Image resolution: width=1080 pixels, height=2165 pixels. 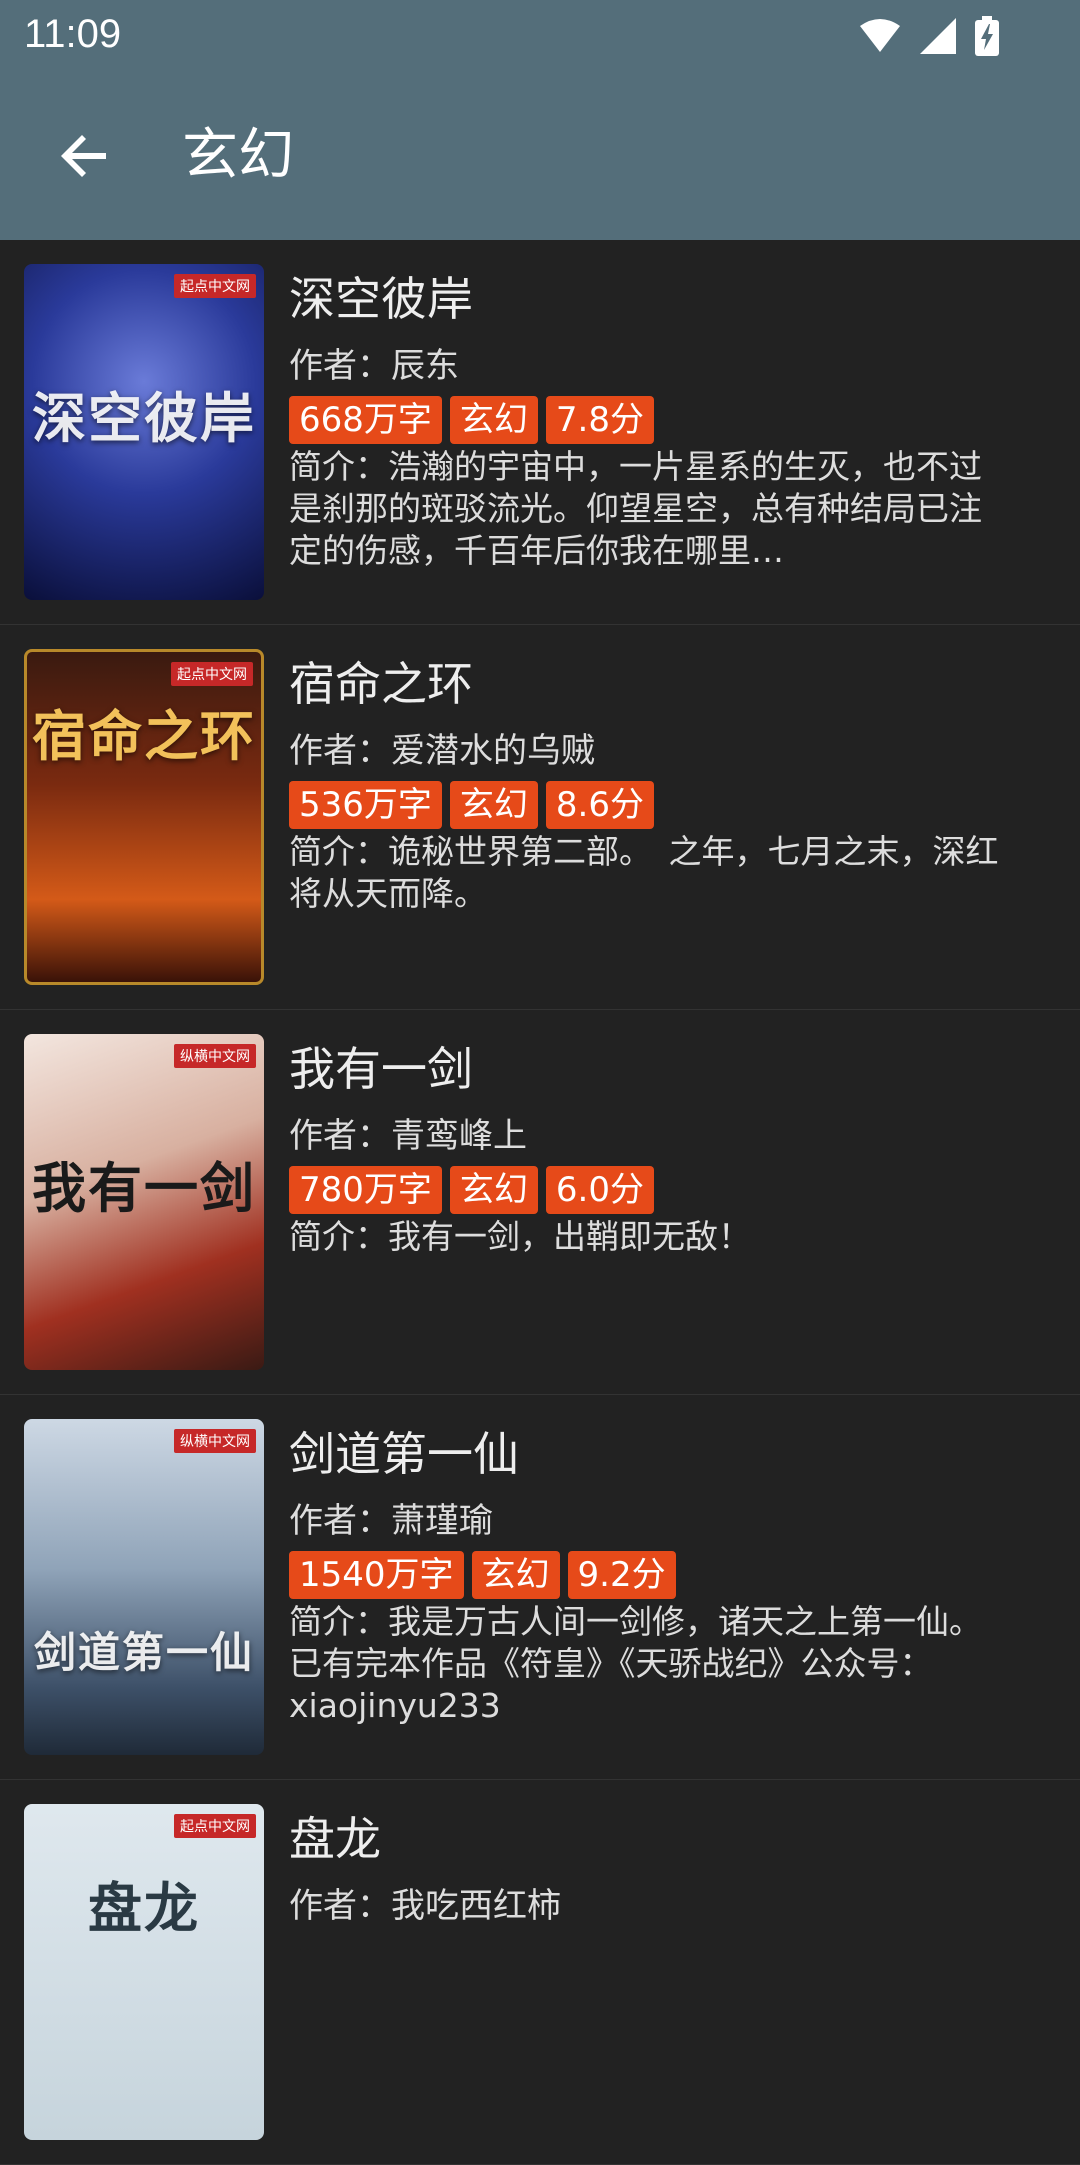 I want to click on book-intro: 简介：诡秘世界第二部。 之年，七月之末，深红将从天而降。, so click(x=644, y=872).